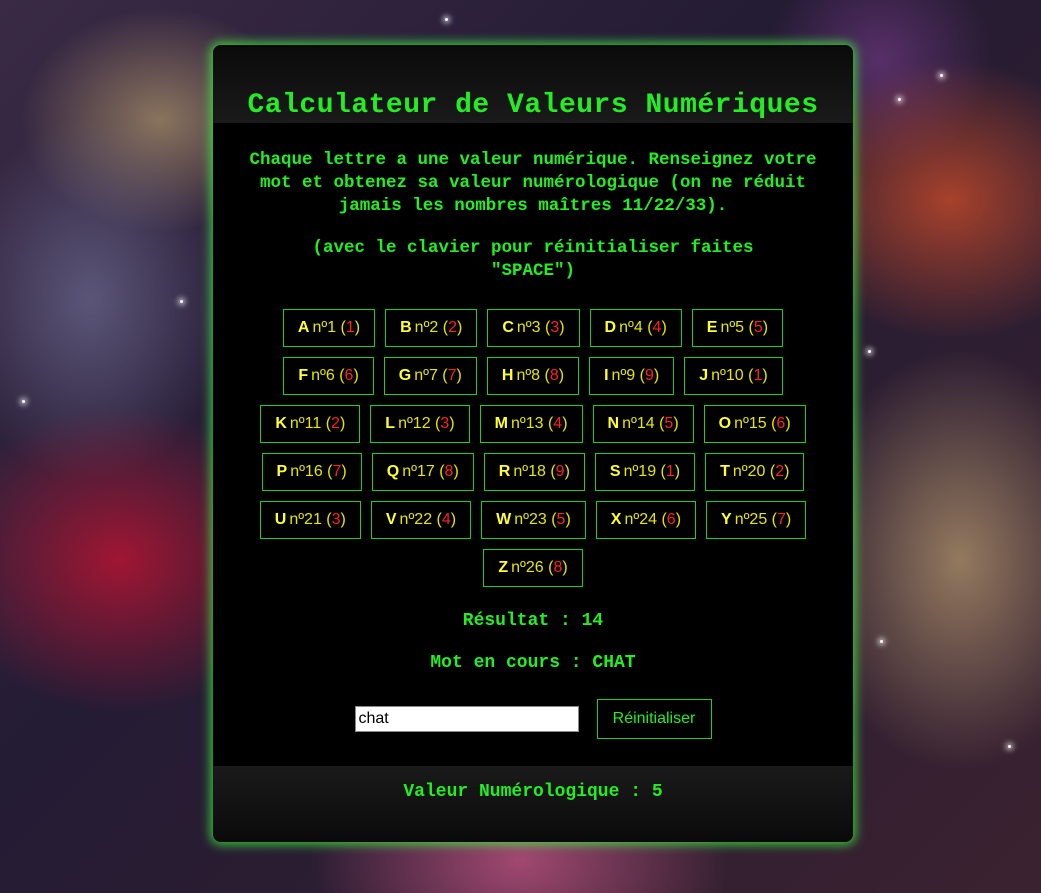  What do you see at coordinates (755, 472) in the screenshot?
I see `letter-button-t: Tnº20 (2)` at bounding box center [755, 472].